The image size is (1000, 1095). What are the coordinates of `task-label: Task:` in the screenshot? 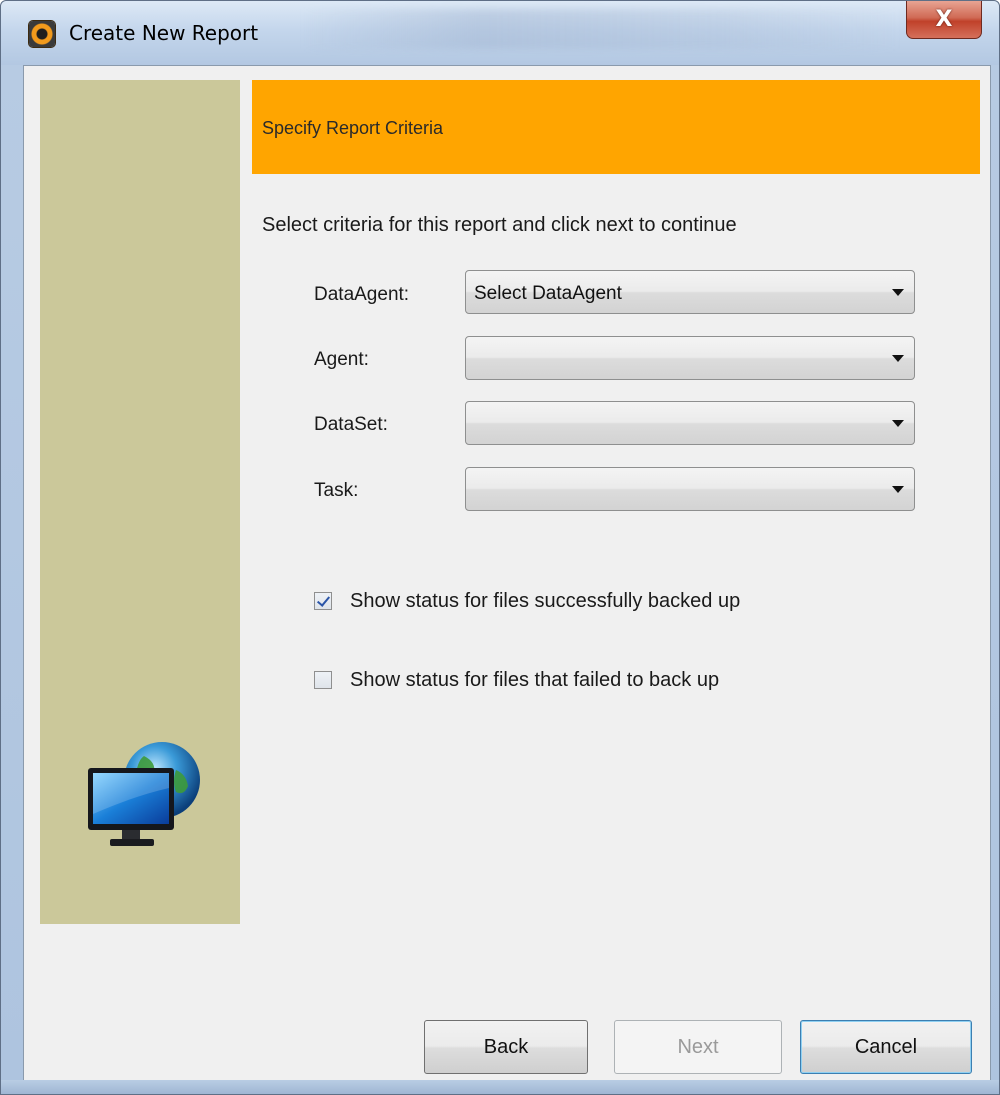 It's located at (336, 490).